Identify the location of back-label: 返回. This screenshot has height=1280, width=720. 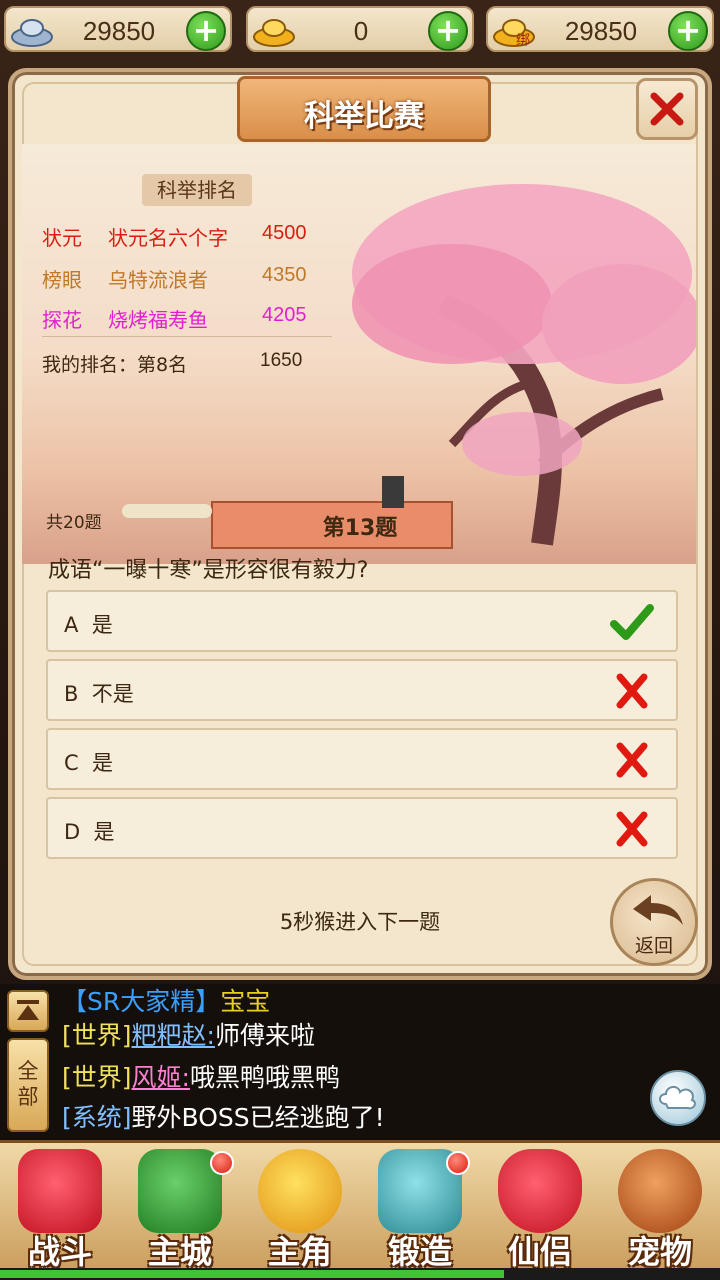
(653, 946).